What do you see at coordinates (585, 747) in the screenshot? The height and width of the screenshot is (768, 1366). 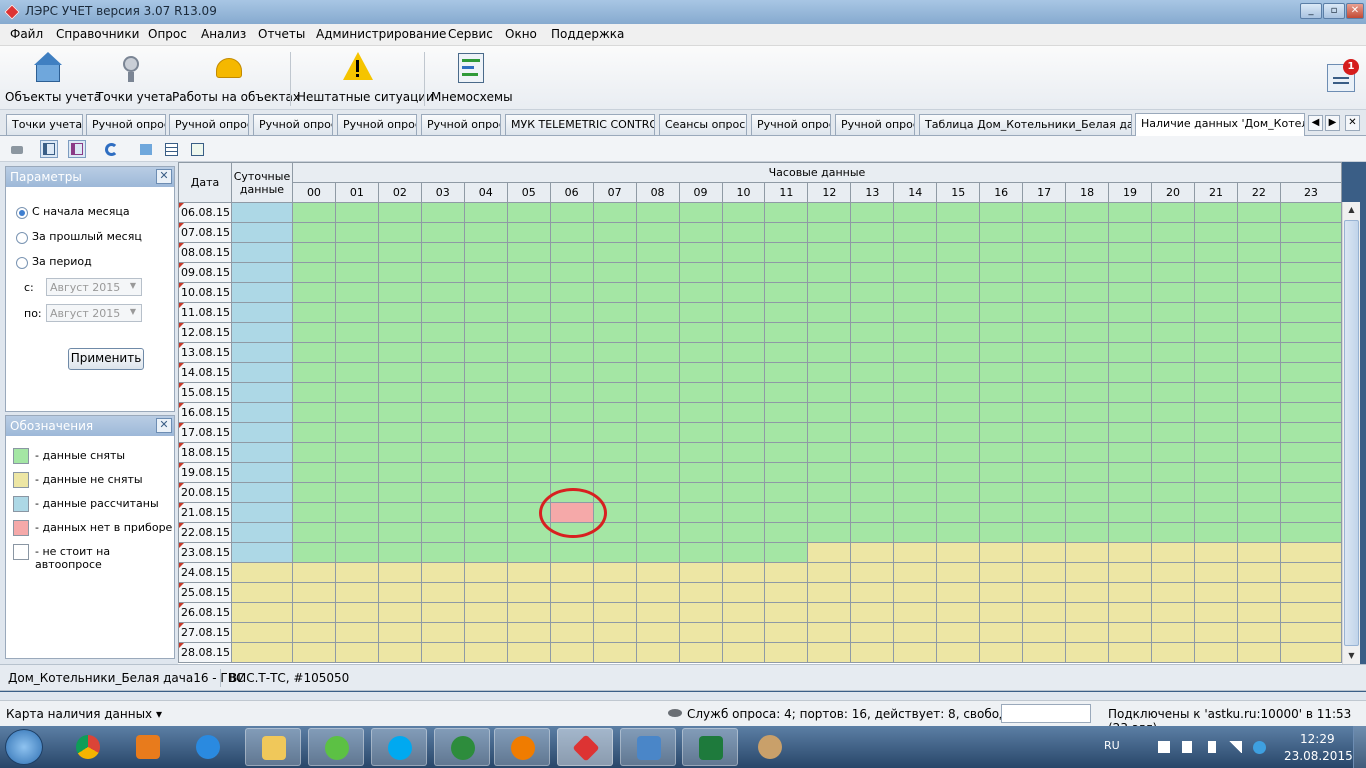 I see `lers-taskbar-icon` at bounding box center [585, 747].